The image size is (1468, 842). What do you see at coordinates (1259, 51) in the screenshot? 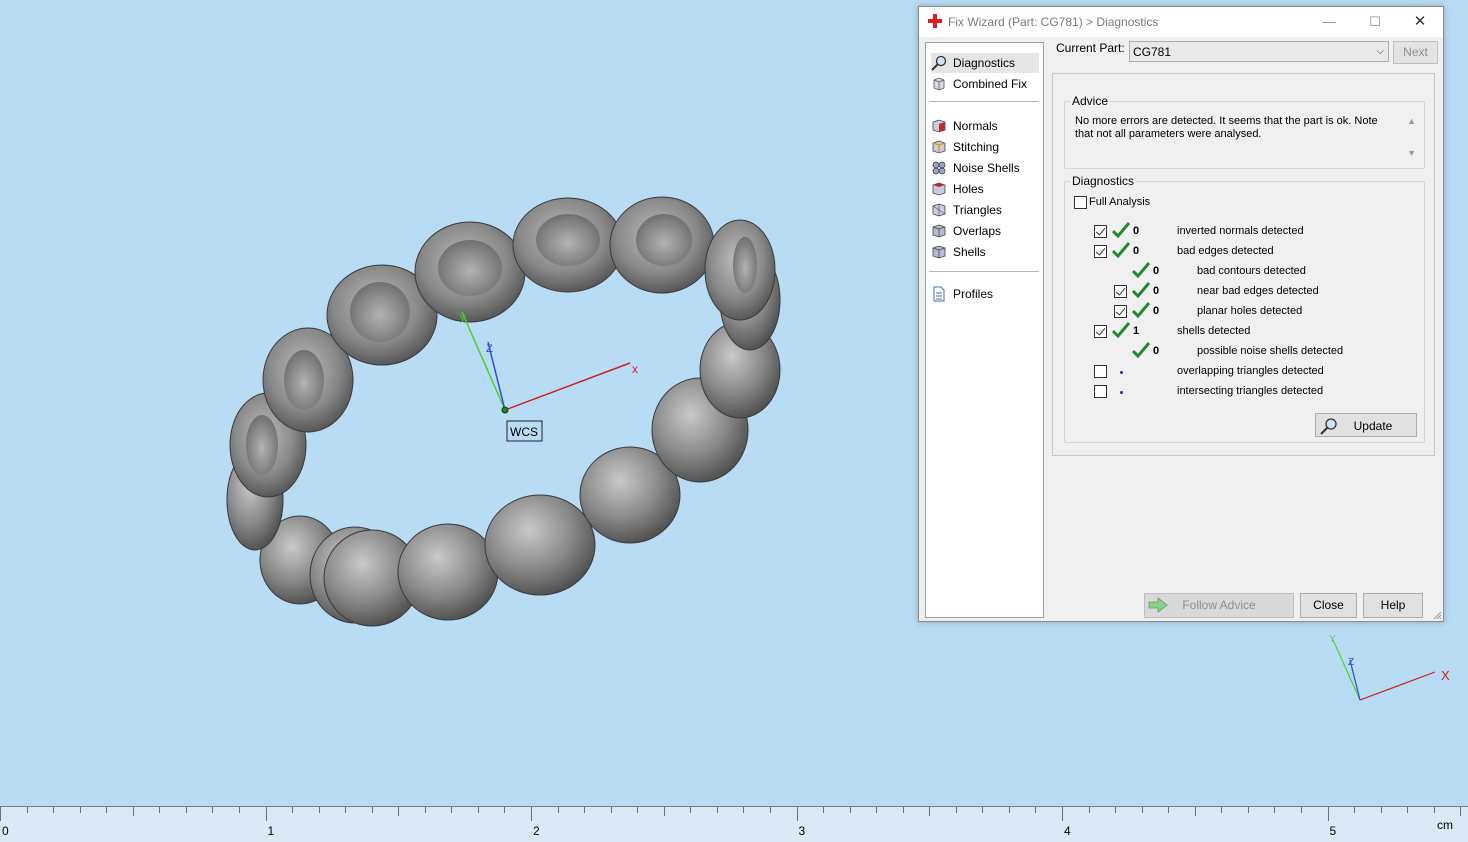
I see `current-part-select: CG781 ⌵` at bounding box center [1259, 51].